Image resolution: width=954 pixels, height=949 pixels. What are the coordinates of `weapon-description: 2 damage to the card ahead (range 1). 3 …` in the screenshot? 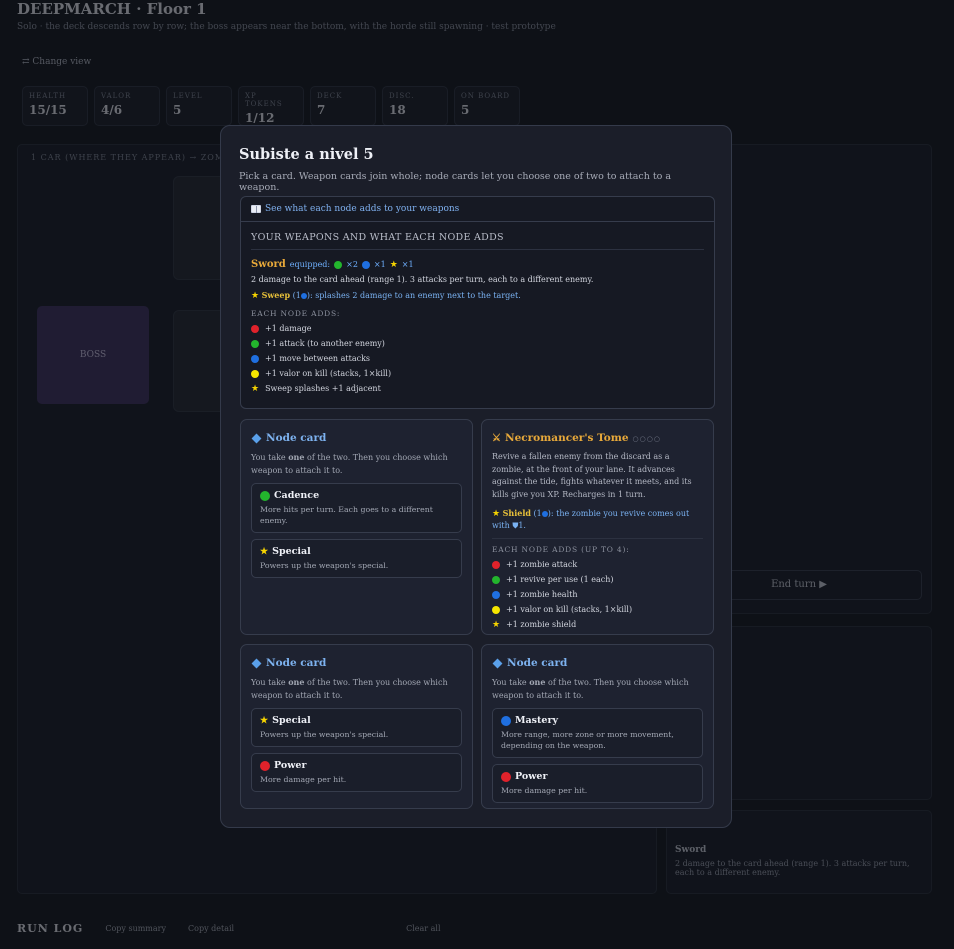 It's located at (422, 279).